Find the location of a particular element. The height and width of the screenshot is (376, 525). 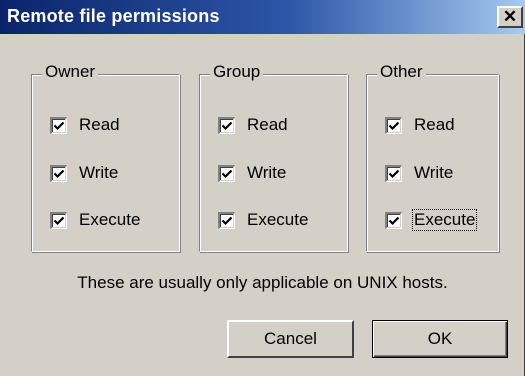

owner-read-checkbox: Read is located at coordinates (85, 125).